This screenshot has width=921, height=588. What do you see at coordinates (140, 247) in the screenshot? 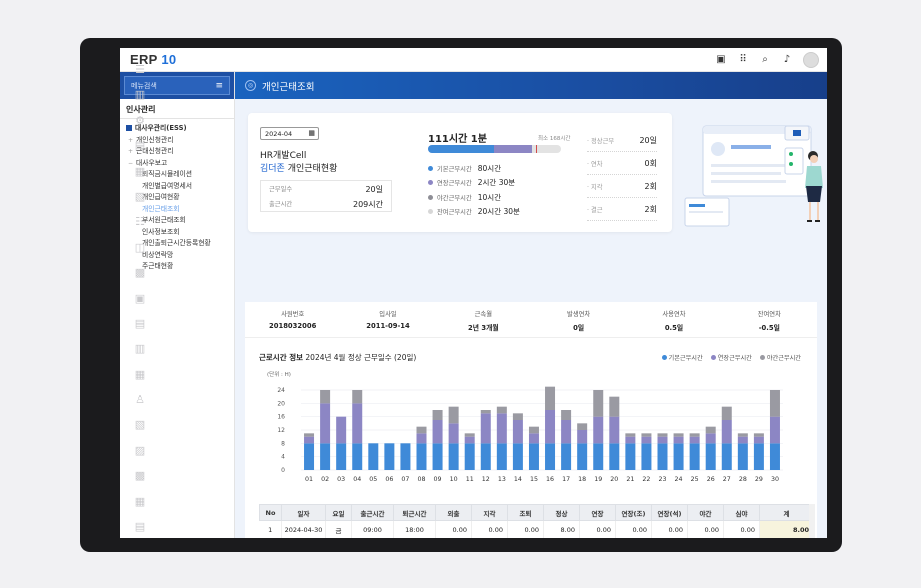
I see `rail-menu-icon: ◫` at bounding box center [140, 247].